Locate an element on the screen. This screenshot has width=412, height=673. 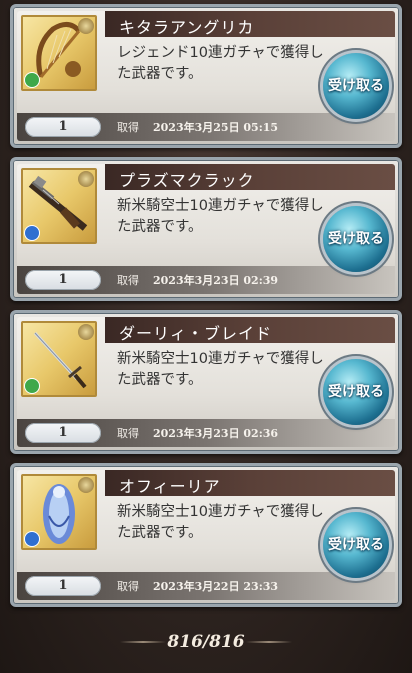
ice-statue-weapon-icon is located at coordinates (59, 512).